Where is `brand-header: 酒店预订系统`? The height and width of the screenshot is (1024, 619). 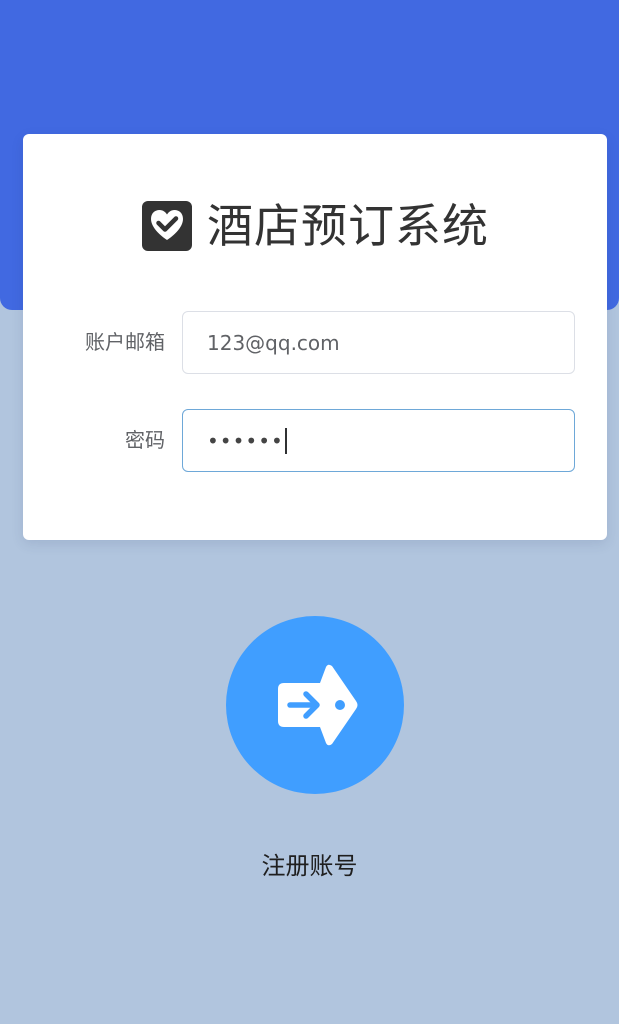 brand-header: 酒店预订系统 is located at coordinates (315, 226).